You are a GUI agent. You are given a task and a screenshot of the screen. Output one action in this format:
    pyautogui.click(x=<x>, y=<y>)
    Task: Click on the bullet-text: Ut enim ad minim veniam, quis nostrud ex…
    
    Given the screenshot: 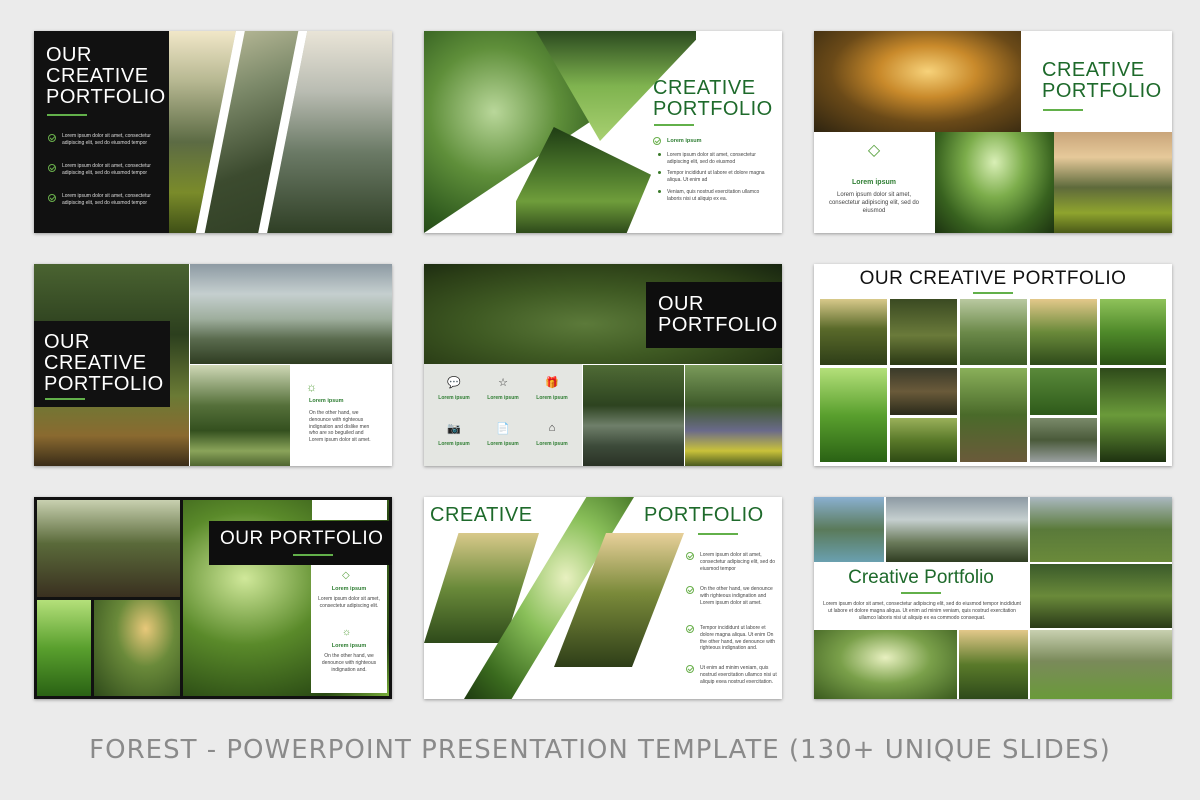 What is the action you would take?
    pyautogui.click(x=738, y=675)
    